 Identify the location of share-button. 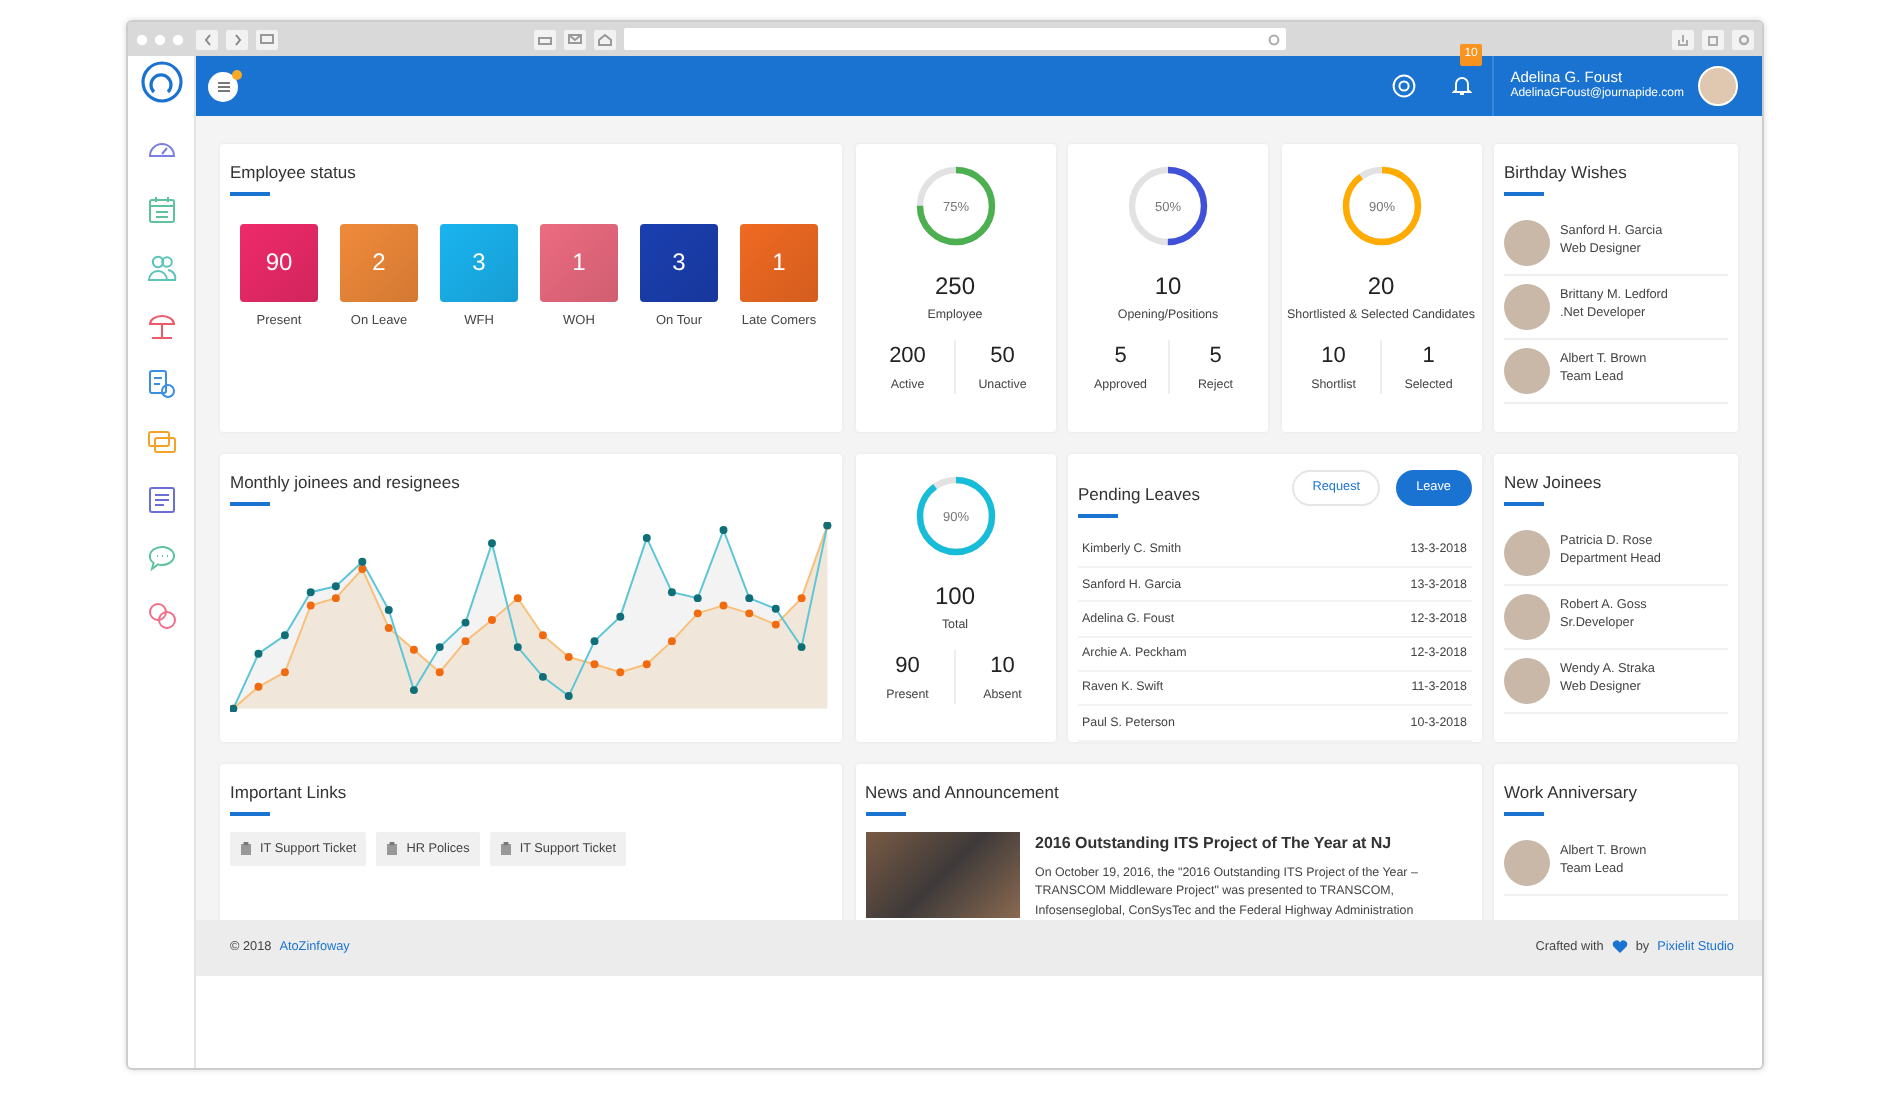
(1683, 39).